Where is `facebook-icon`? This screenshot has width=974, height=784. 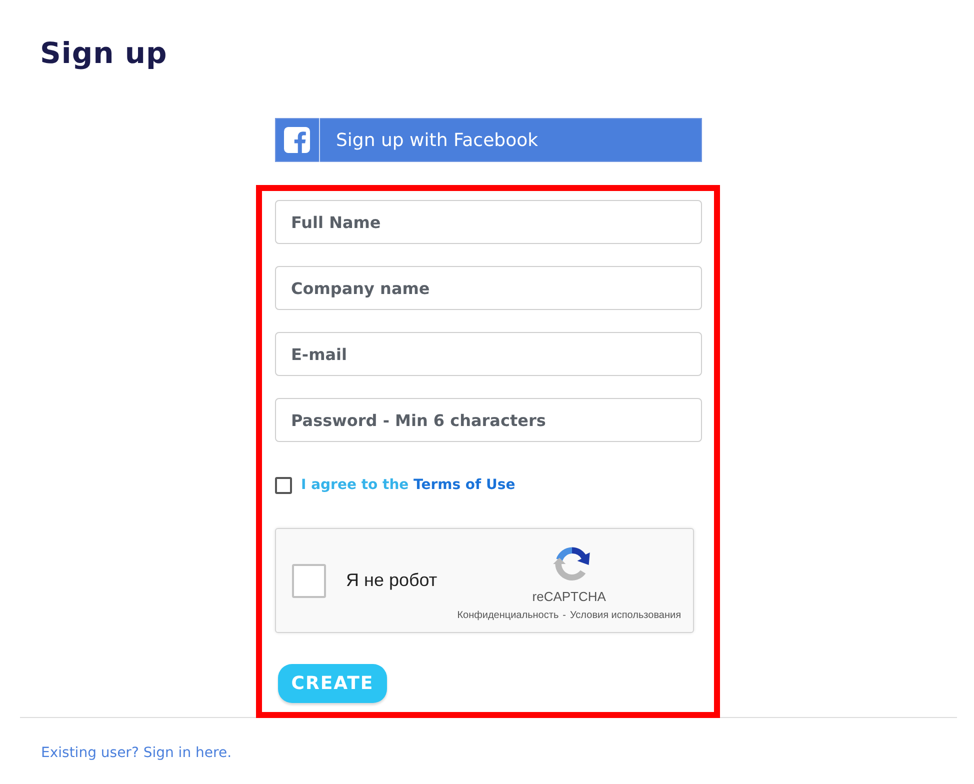
facebook-icon is located at coordinates (297, 140).